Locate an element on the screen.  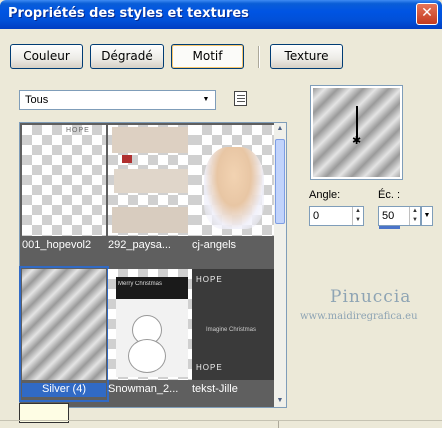
window-title: Propriétés des styles et textures is located at coordinates (128, 13).